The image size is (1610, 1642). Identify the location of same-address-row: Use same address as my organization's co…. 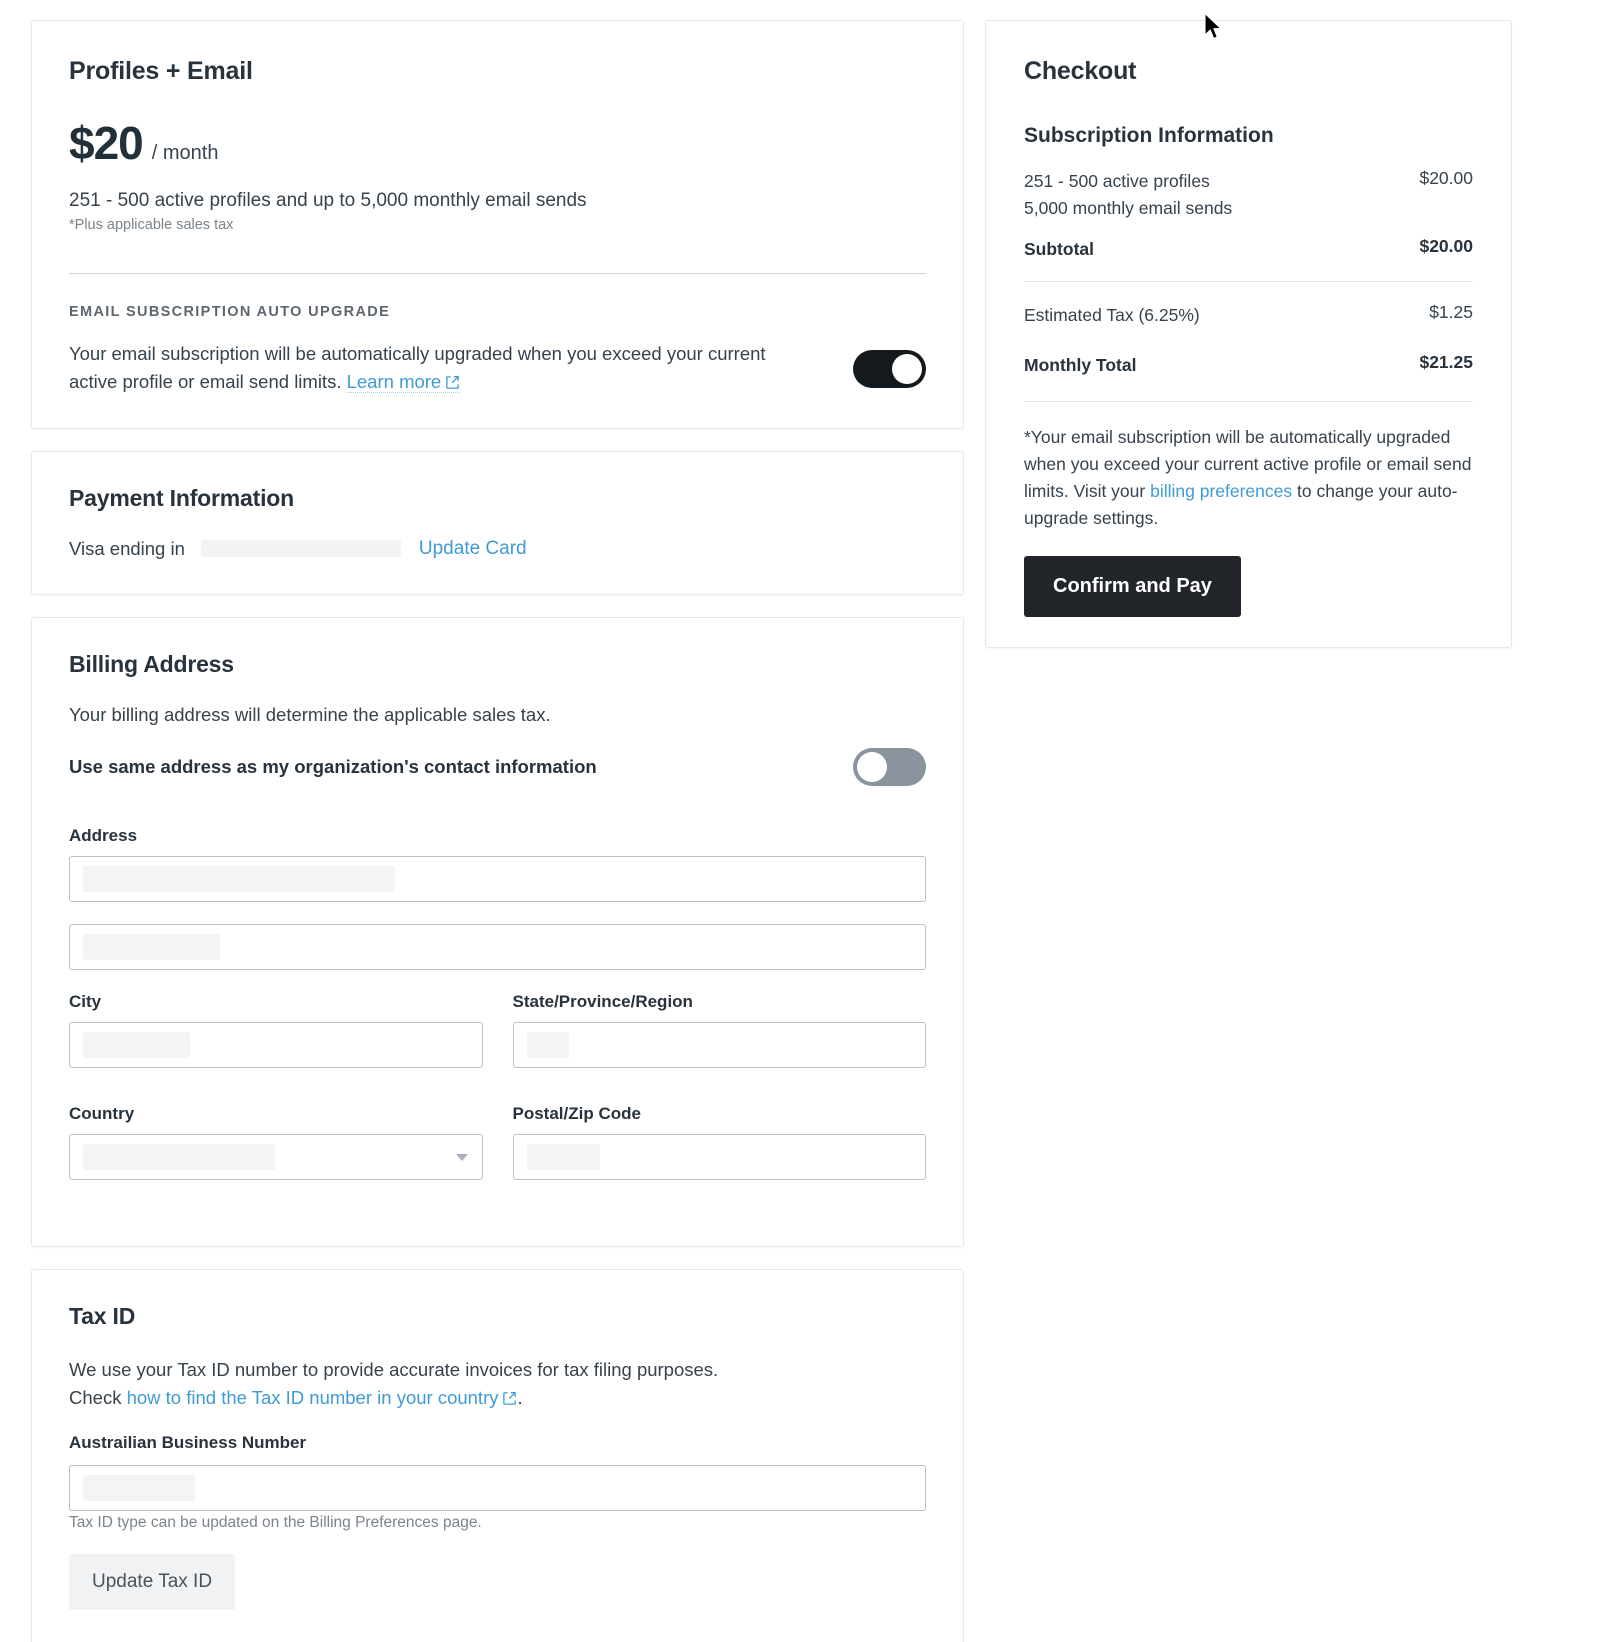
(497, 766).